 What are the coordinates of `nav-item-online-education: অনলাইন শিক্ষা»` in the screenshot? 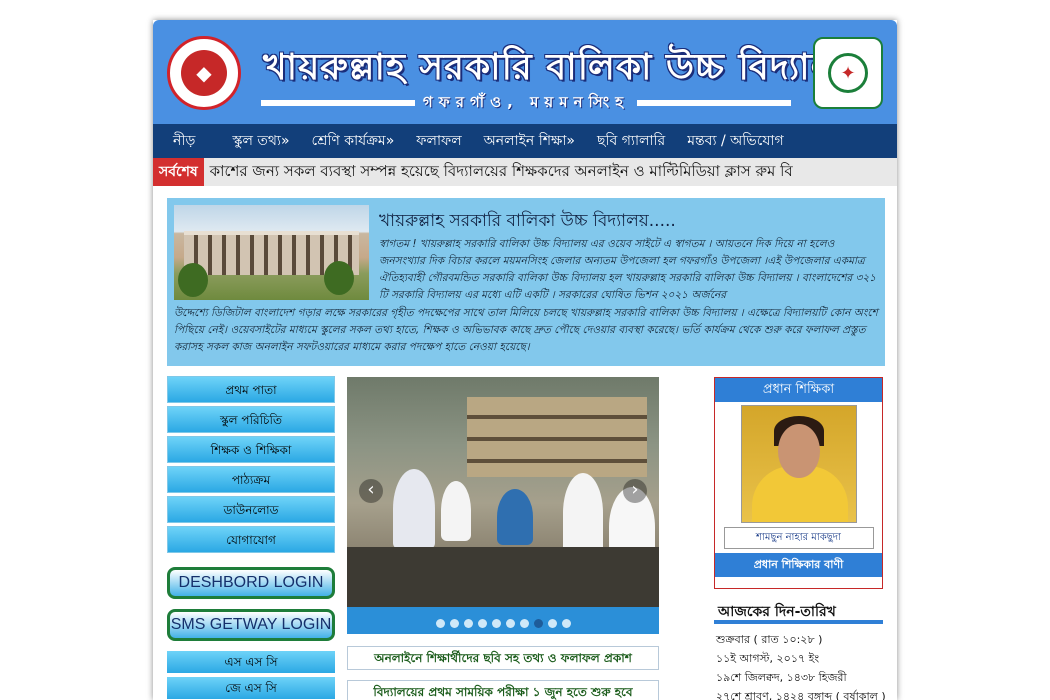 It's located at (529, 141).